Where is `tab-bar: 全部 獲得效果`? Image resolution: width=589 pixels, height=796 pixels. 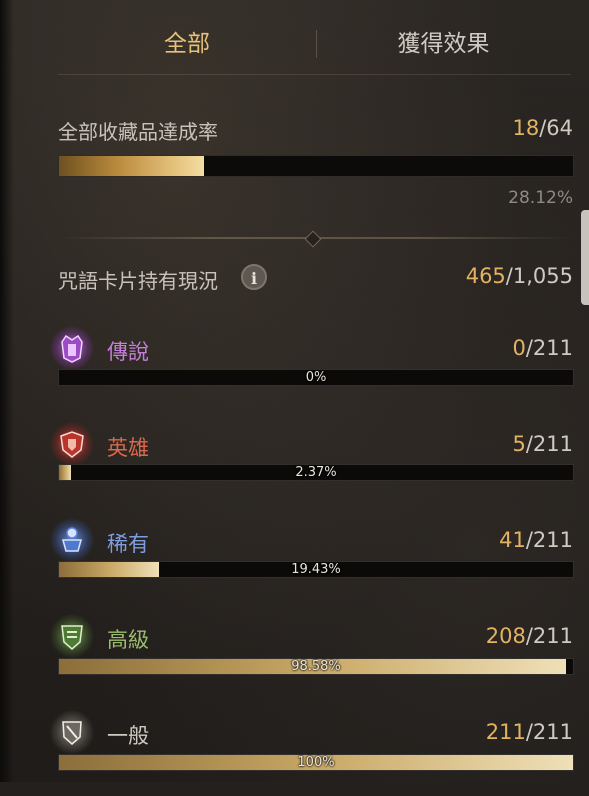
tab-bar: 全部 獲得效果 is located at coordinates (314, 46).